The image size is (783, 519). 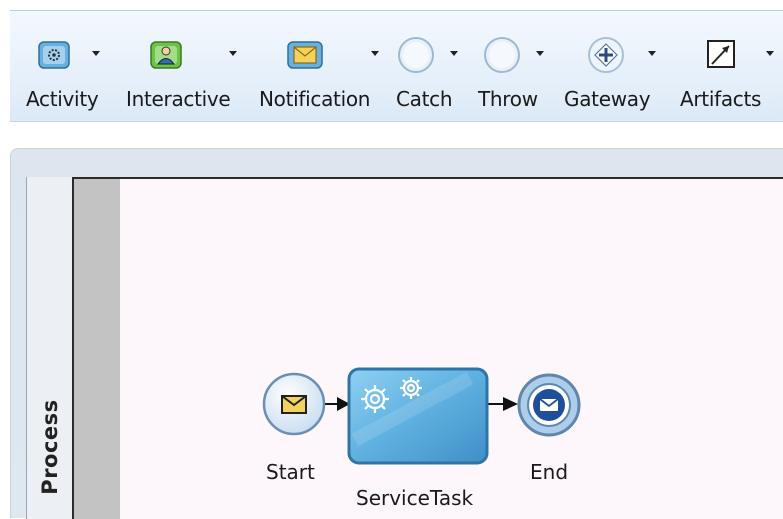 What do you see at coordinates (418, 416) in the screenshot?
I see `service-task` at bounding box center [418, 416].